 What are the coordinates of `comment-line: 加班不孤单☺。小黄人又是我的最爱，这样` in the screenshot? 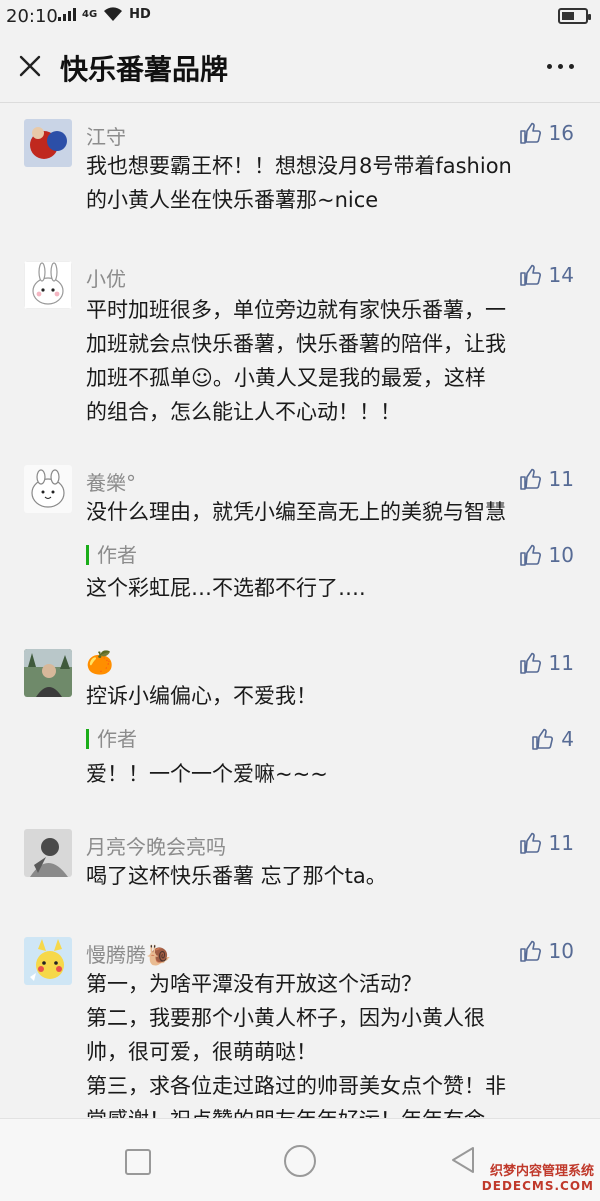 It's located at (286, 378).